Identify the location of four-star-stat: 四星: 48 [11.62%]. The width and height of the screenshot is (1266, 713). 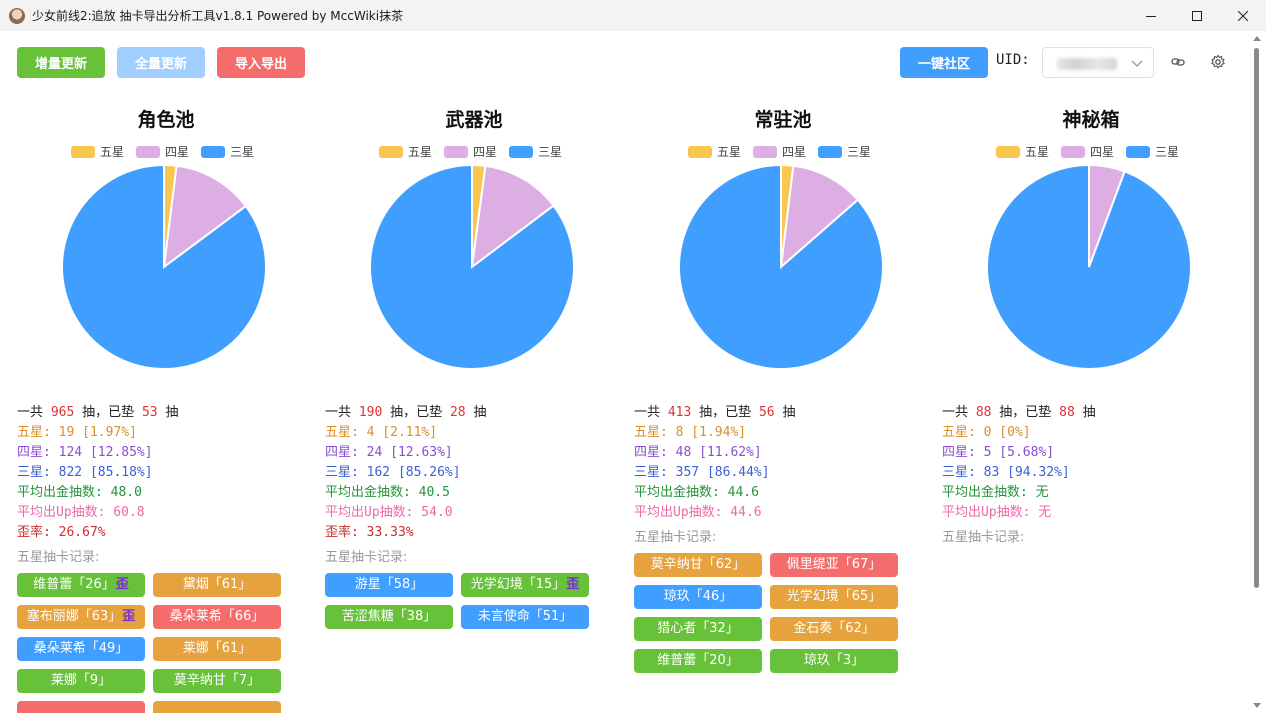
(698, 452).